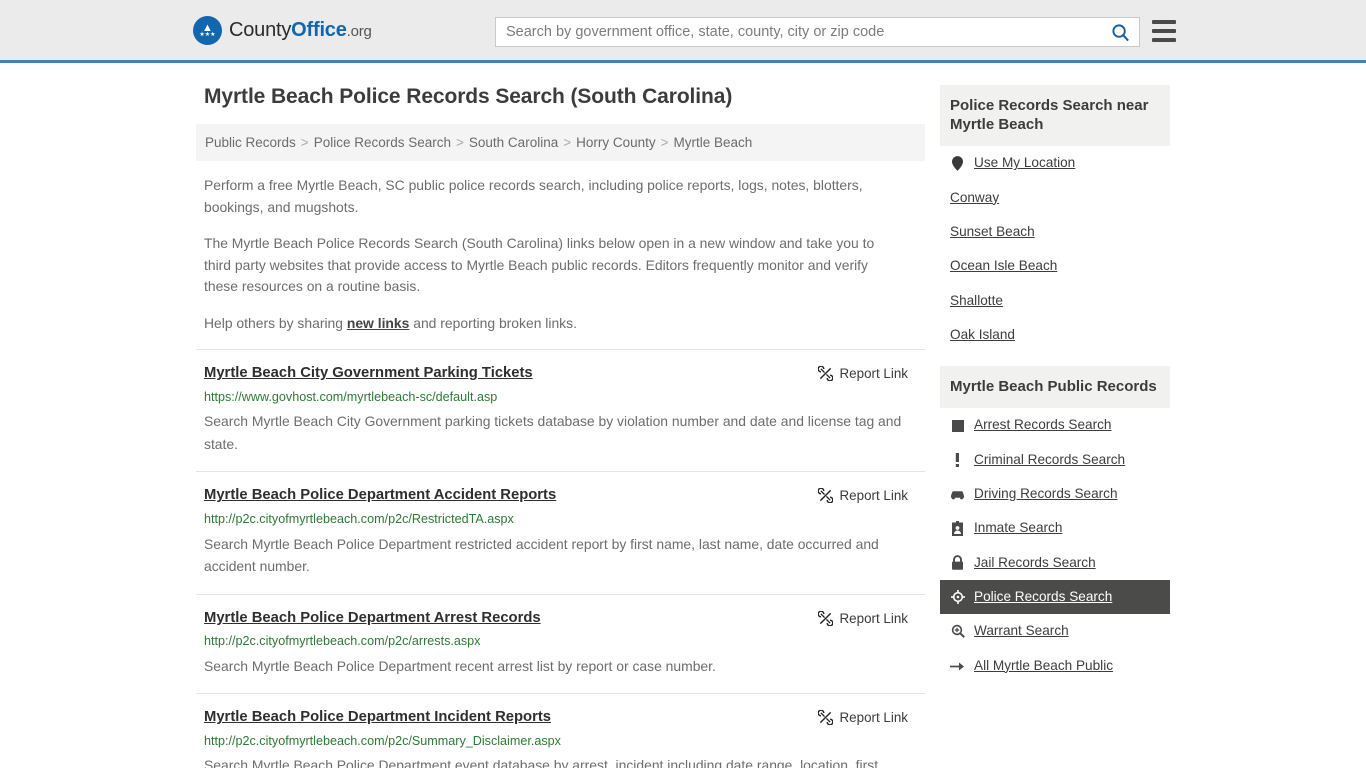  Describe the element at coordinates (1043, 666) in the screenshot. I see `sidebar-link-label: All Myrtle Beach Public` at that location.